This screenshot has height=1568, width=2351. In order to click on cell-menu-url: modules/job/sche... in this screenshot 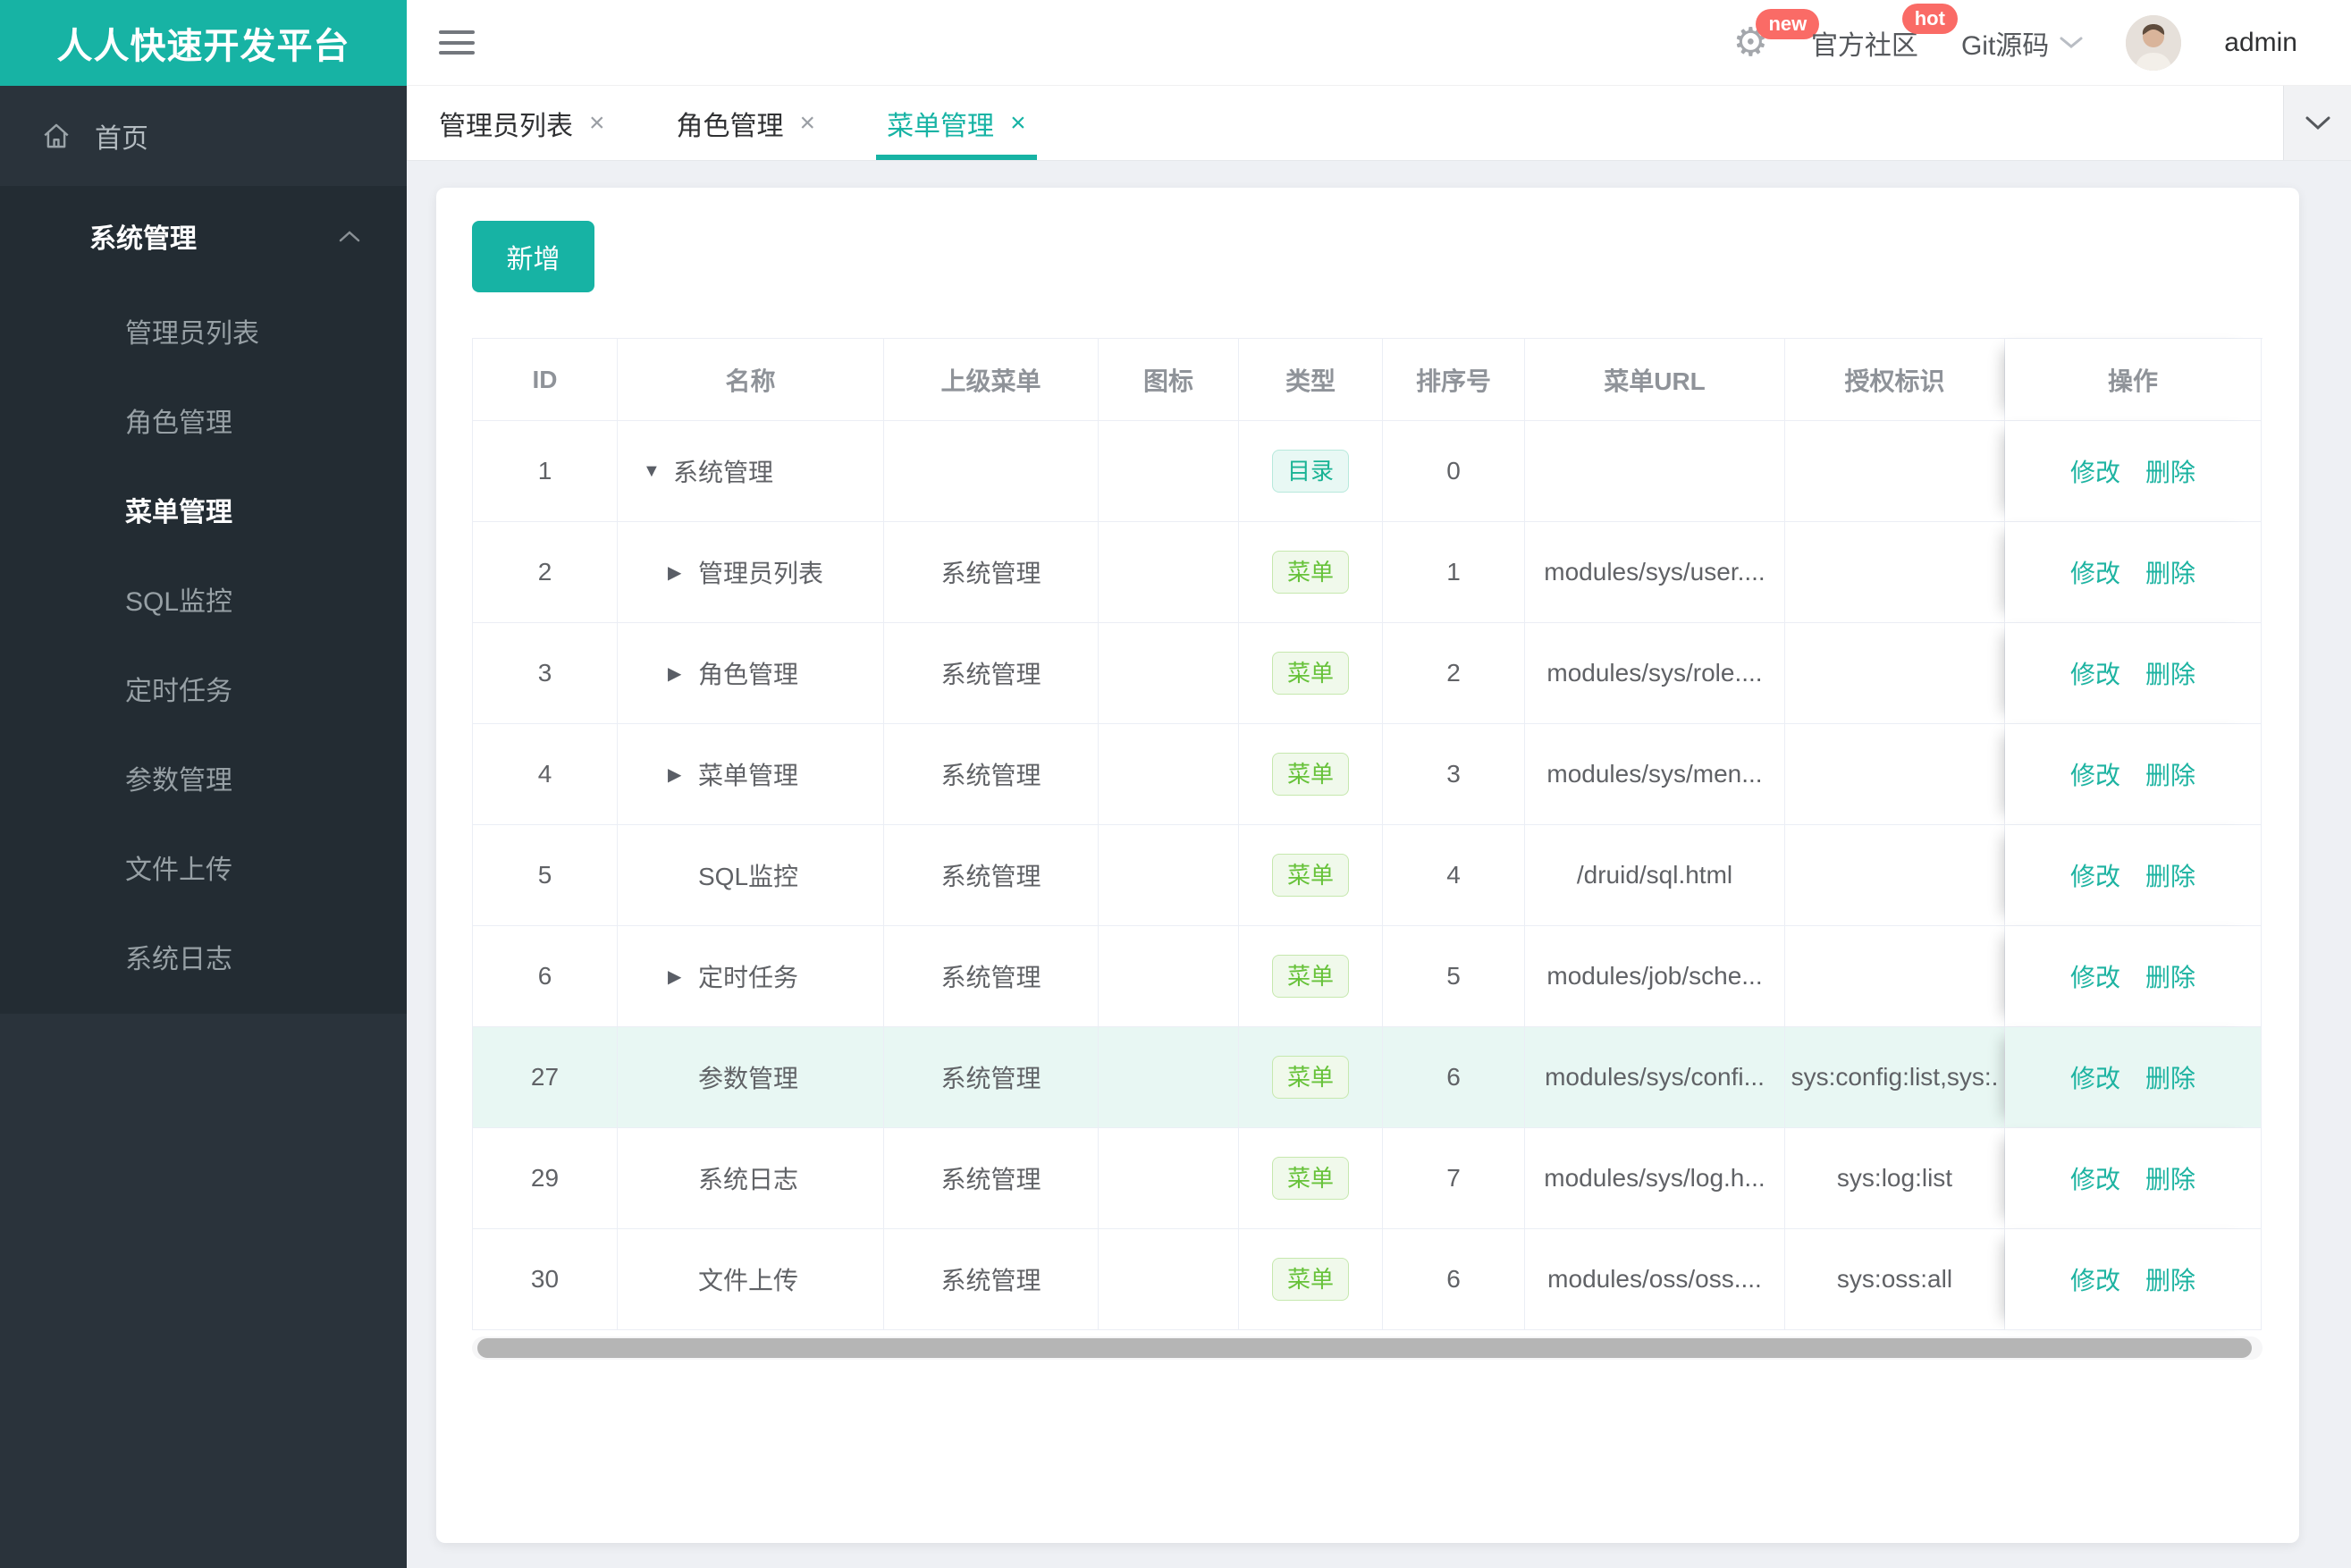, I will do `click(1655, 976)`.